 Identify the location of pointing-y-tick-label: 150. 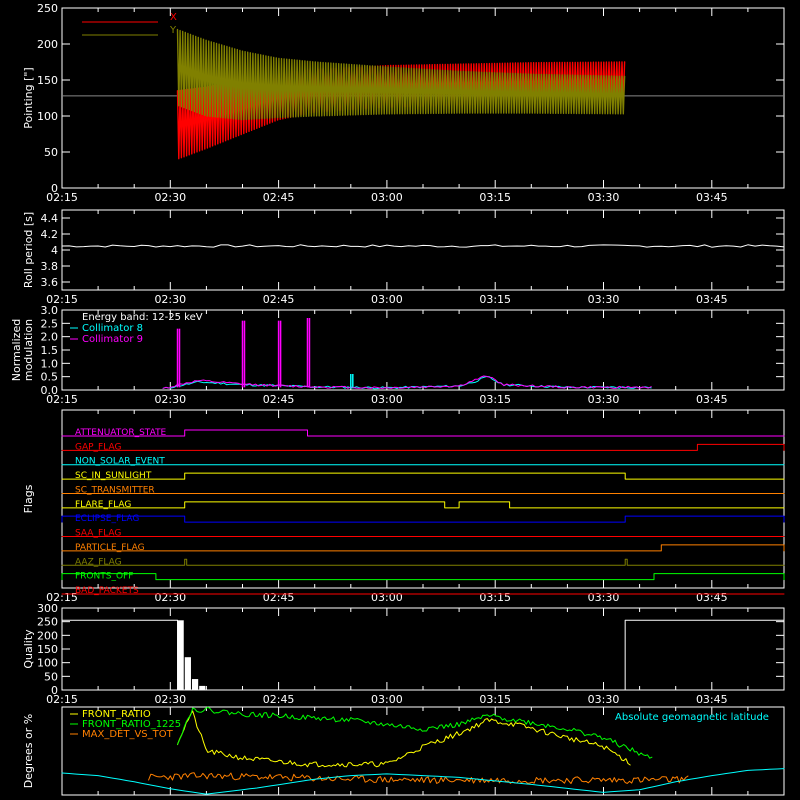
(47, 80).